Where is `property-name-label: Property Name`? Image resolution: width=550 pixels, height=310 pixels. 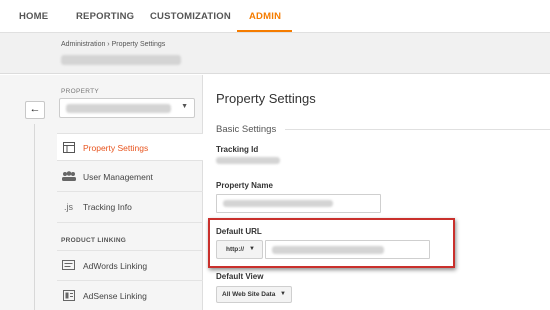
property-name-label: Property Name is located at coordinates (244, 185).